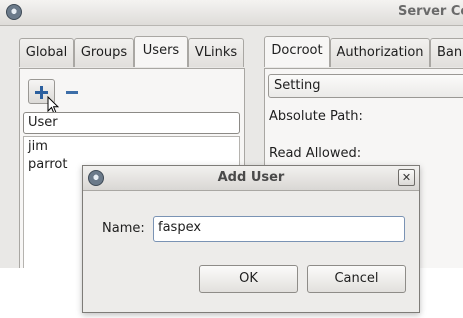 The image size is (463, 318). I want to click on tab-global: Global, so click(46, 52).